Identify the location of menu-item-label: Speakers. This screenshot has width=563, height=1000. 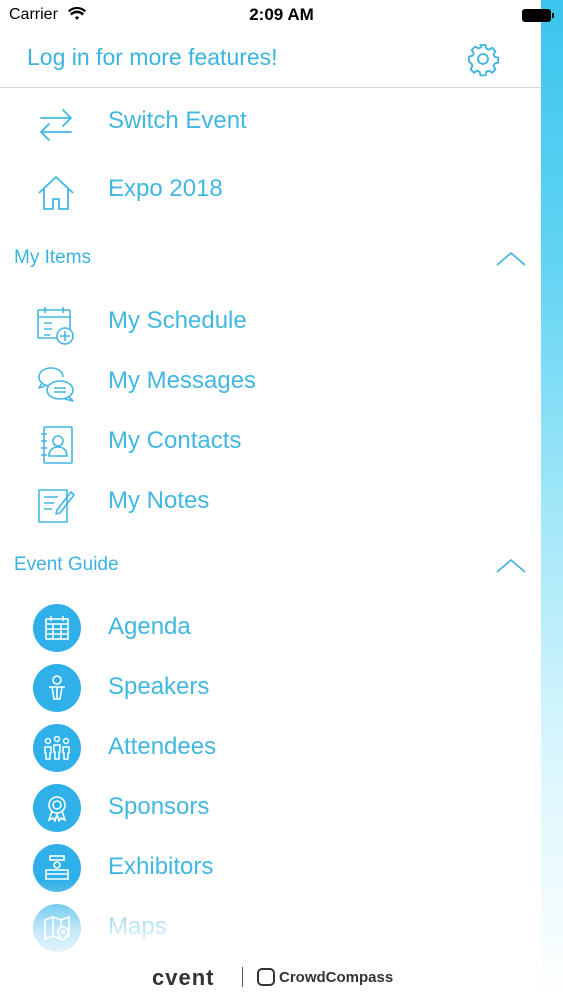
(159, 686).